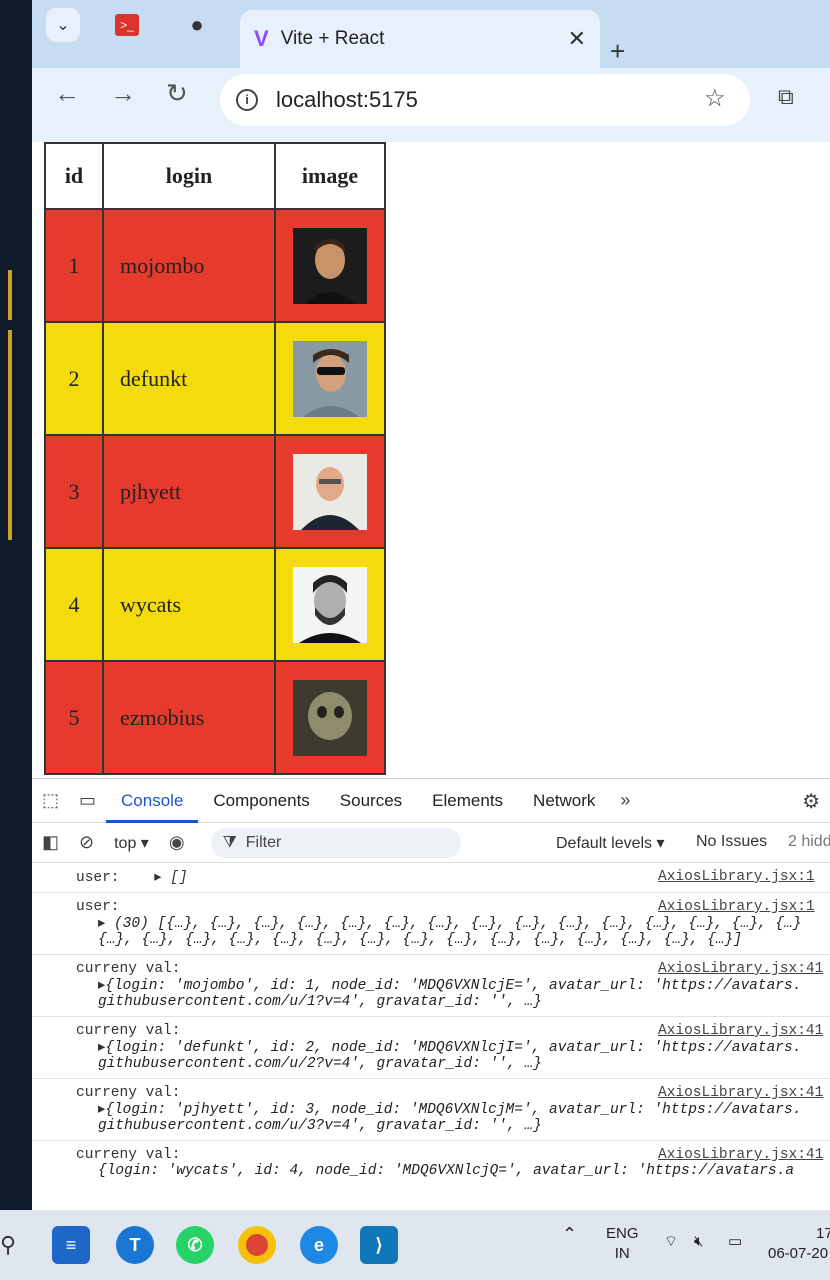 This screenshot has height=1280, width=830. What do you see at coordinates (564, 801) in the screenshot?
I see `tab-network: Network` at bounding box center [564, 801].